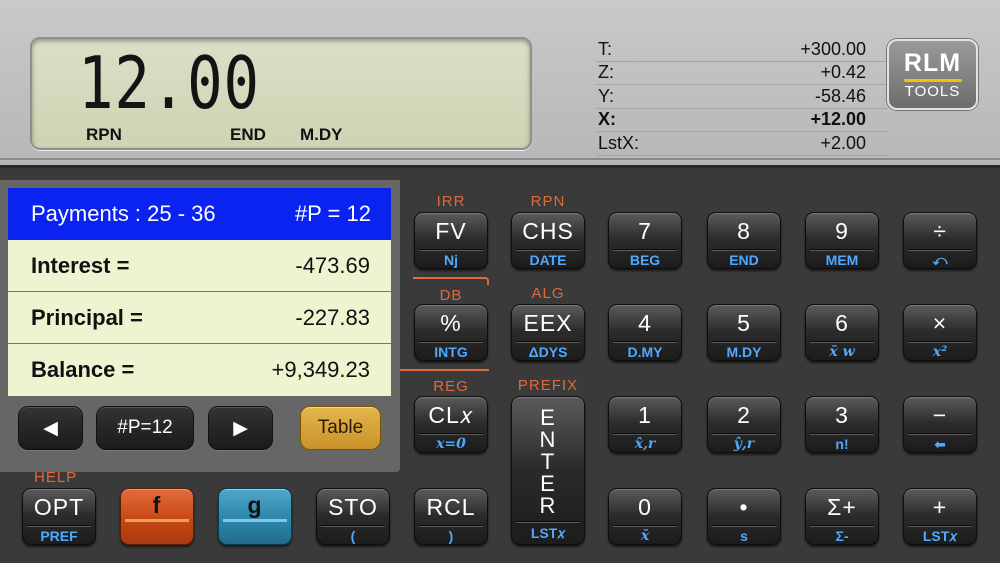 The image size is (1000, 563). What do you see at coordinates (744, 332) in the screenshot?
I see `digit-5-key: 5 M.DY` at bounding box center [744, 332].